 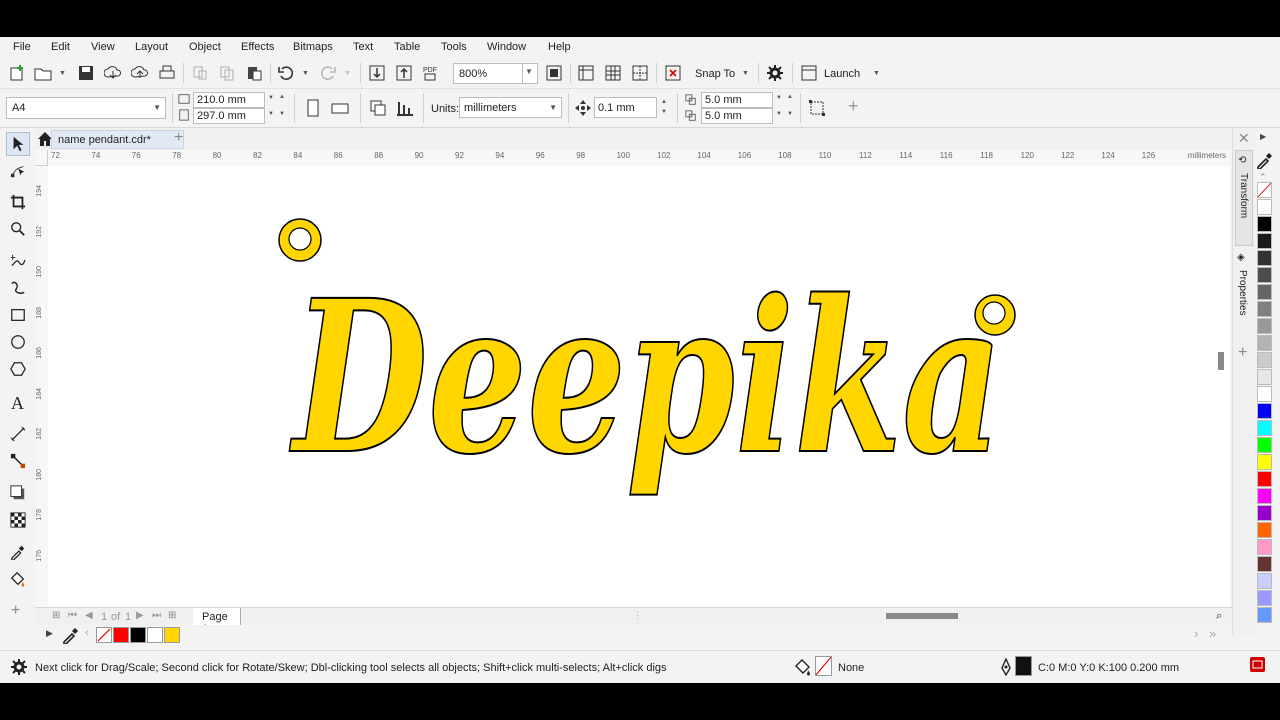 What do you see at coordinates (1257, 664) in the screenshot?
I see `color-proofing-icon` at bounding box center [1257, 664].